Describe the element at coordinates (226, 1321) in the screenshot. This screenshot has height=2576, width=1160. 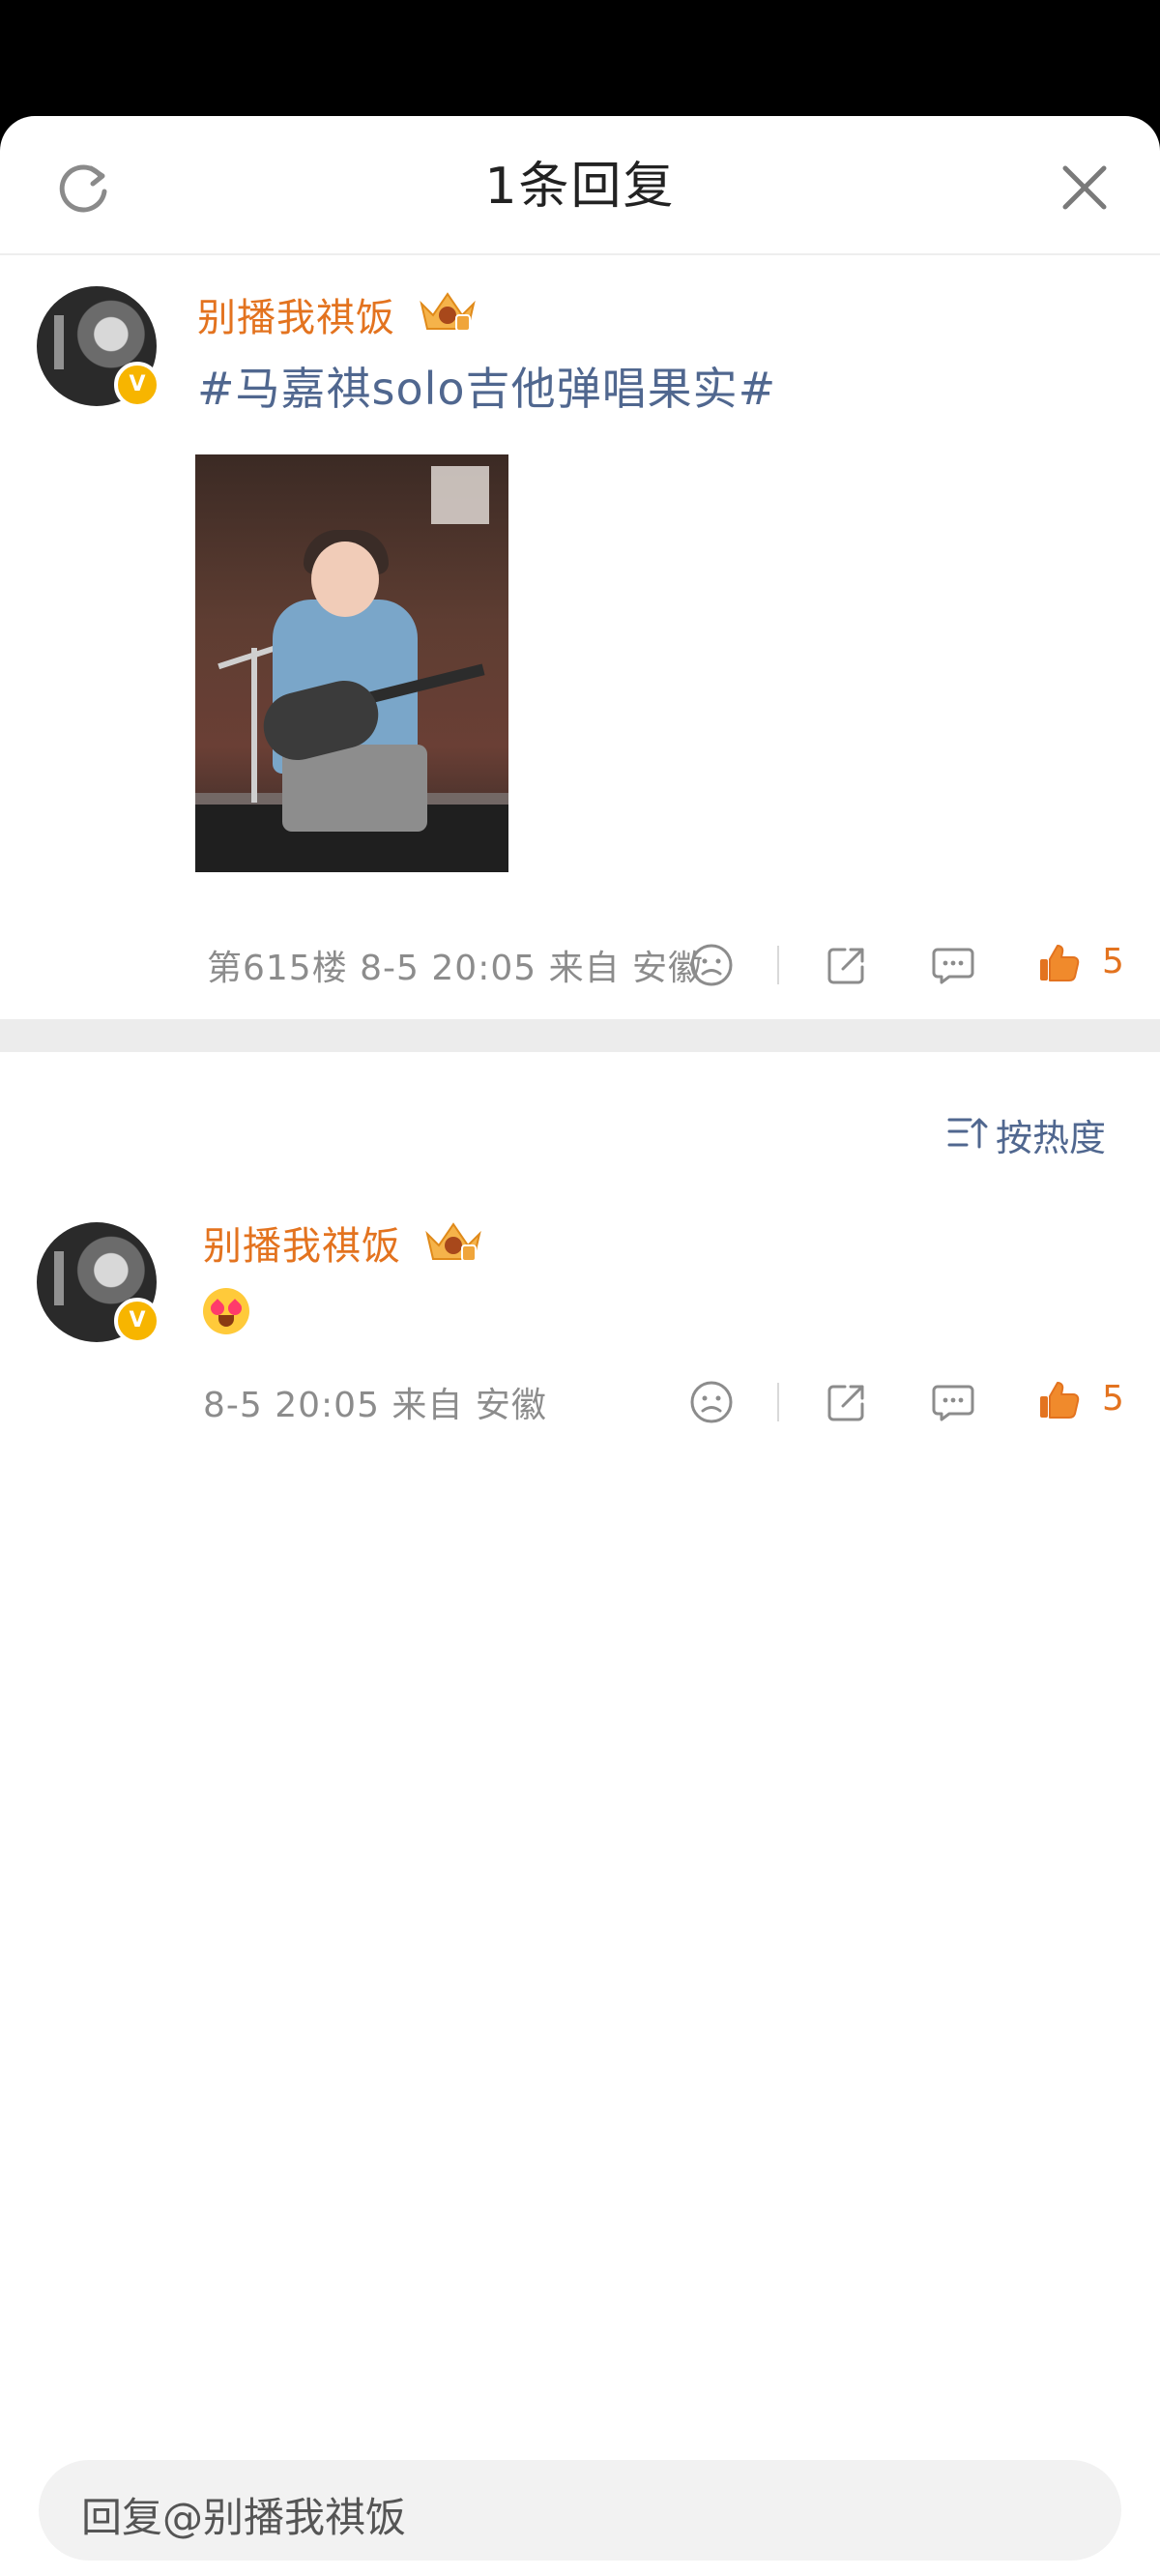
I see `emoji-mouth` at that location.